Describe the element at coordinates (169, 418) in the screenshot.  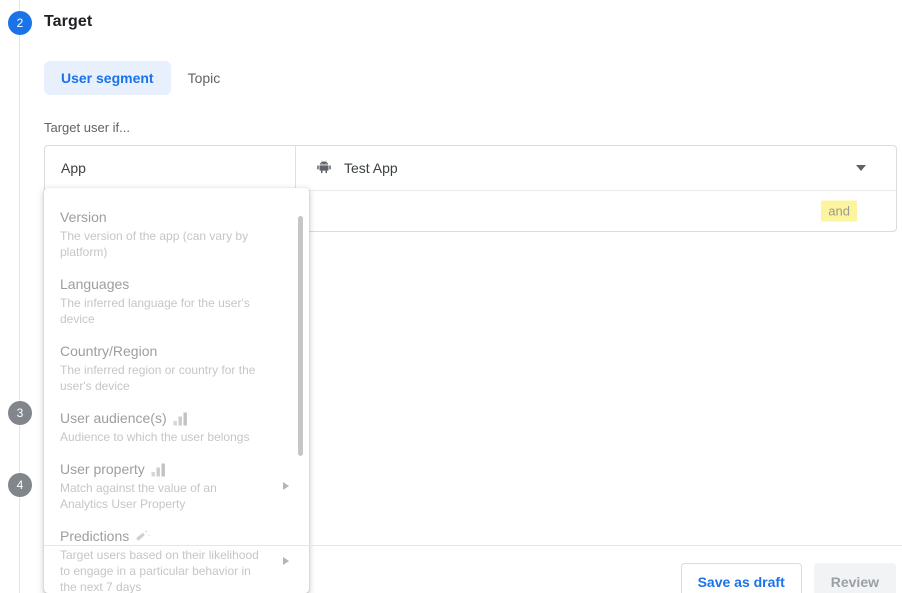
I see `dropdown-item-user-audiences-title-row: User audience(s)` at that location.